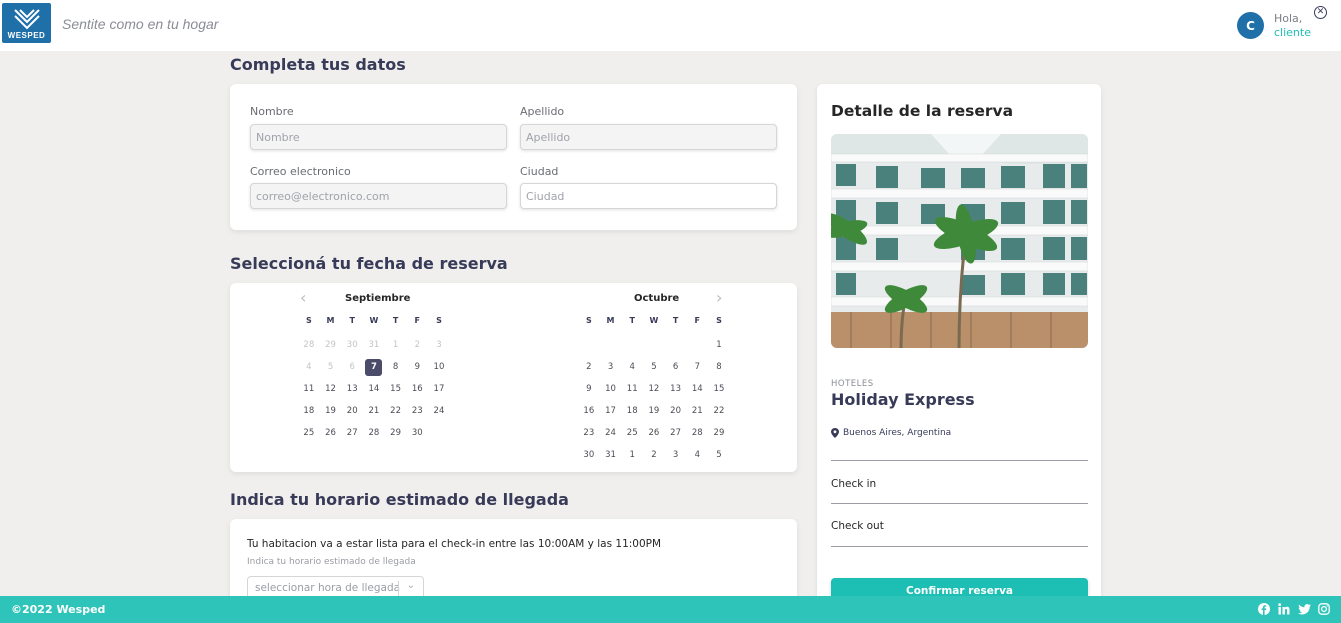  What do you see at coordinates (374, 320) in the screenshot?
I see `weekday-header: W` at bounding box center [374, 320].